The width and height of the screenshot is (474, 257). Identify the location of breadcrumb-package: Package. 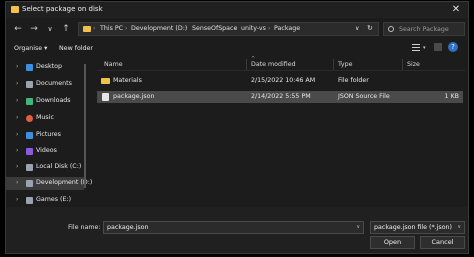
(287, 28).